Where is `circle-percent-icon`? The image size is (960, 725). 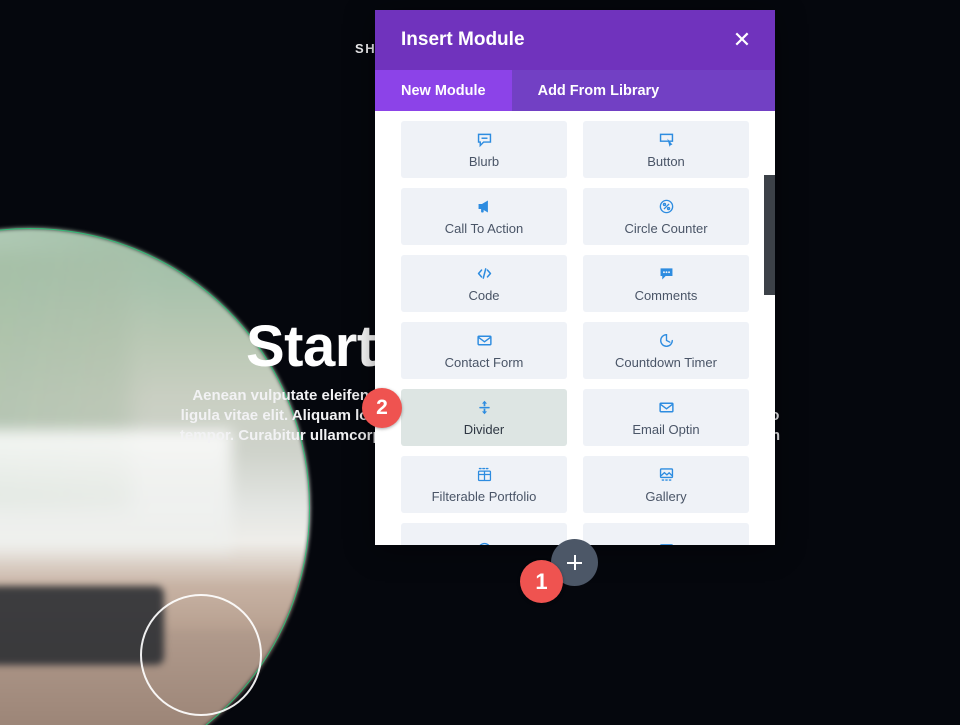
circle-percent-icon is located at coordinates (666, 207).